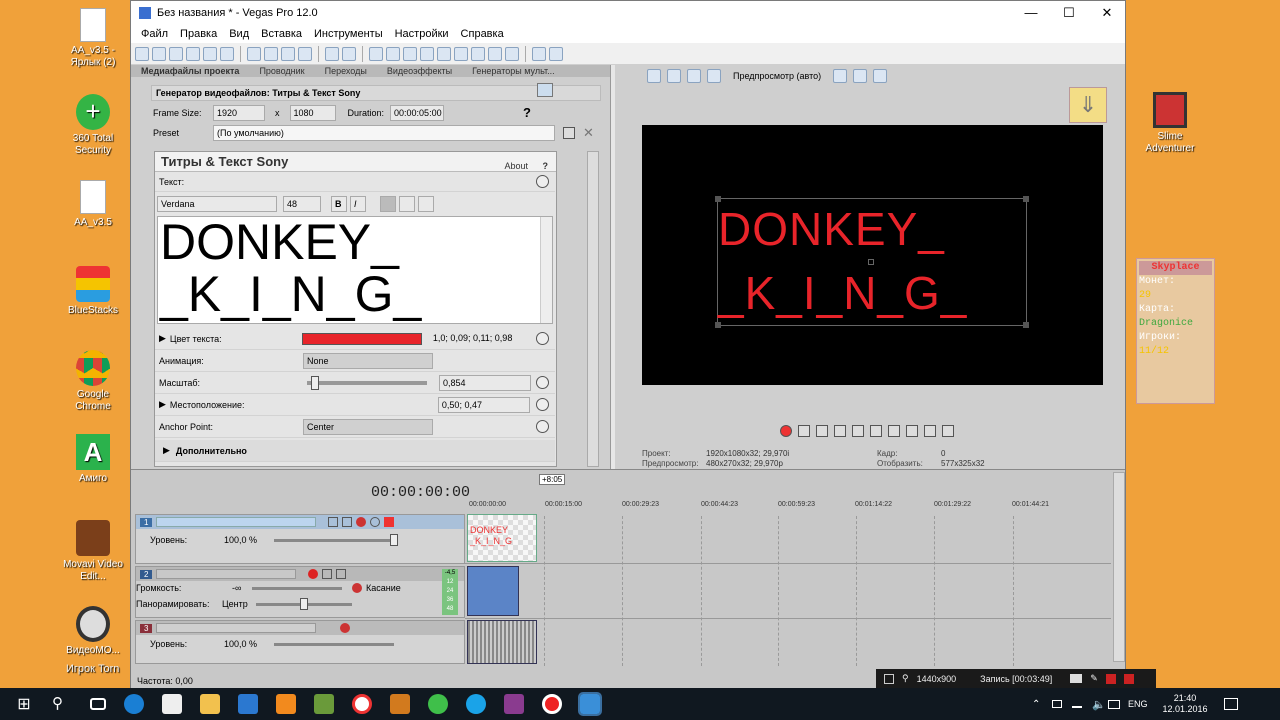 Image resolution: width=1280 pixels, height=720 pixels. I want to click on overlays-icon, so click(714, 76).